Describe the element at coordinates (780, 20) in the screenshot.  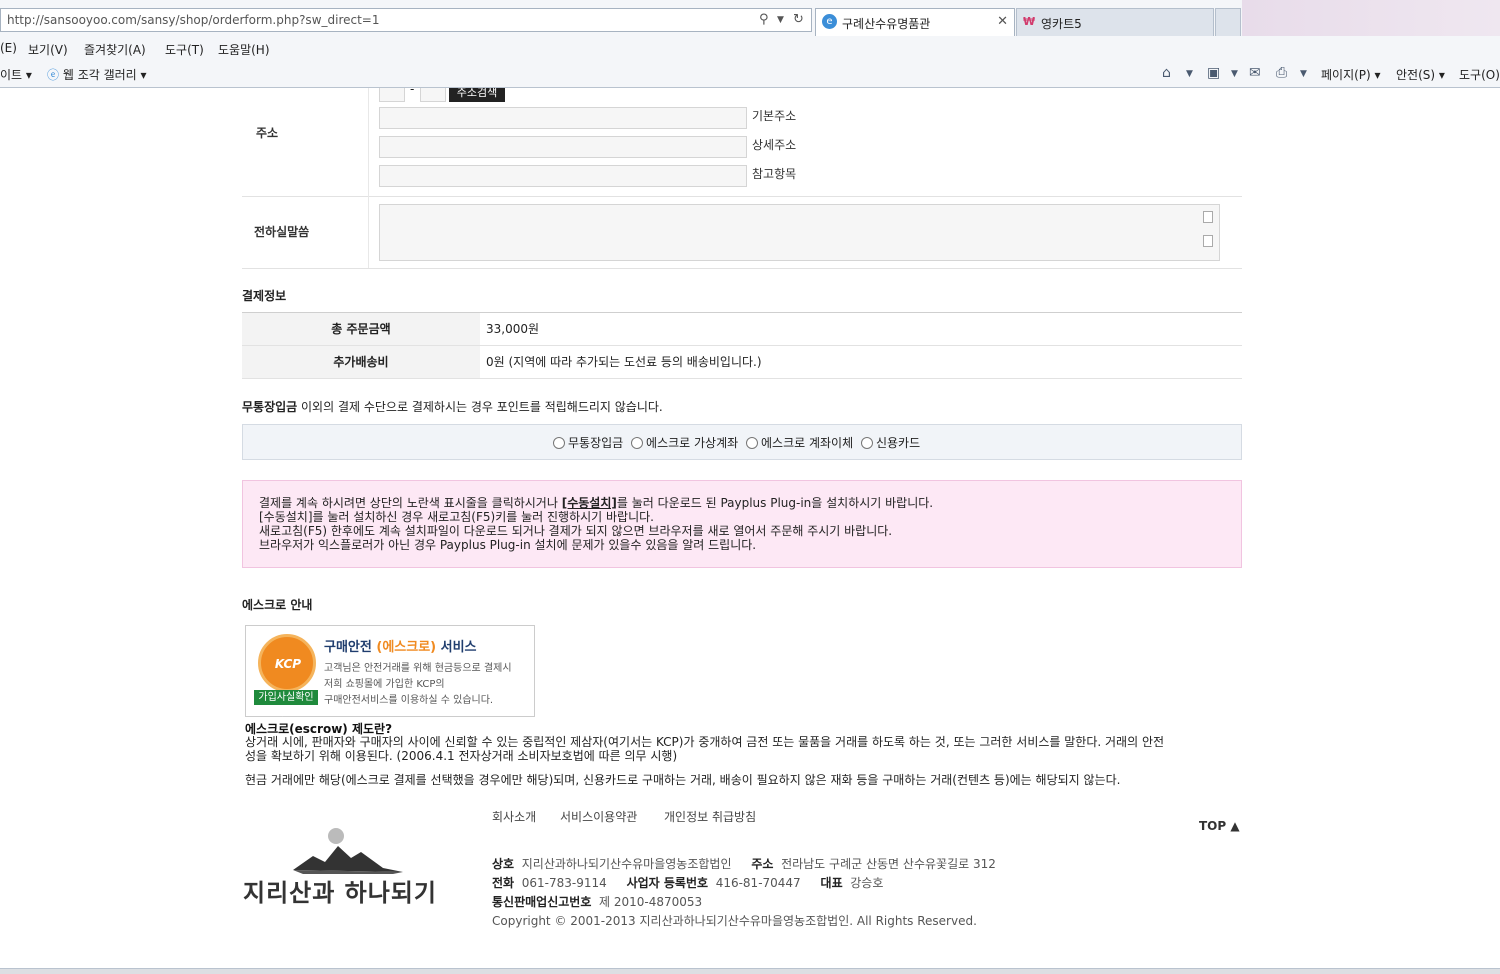
I see `chevron-down-icon: ▼` at that location.